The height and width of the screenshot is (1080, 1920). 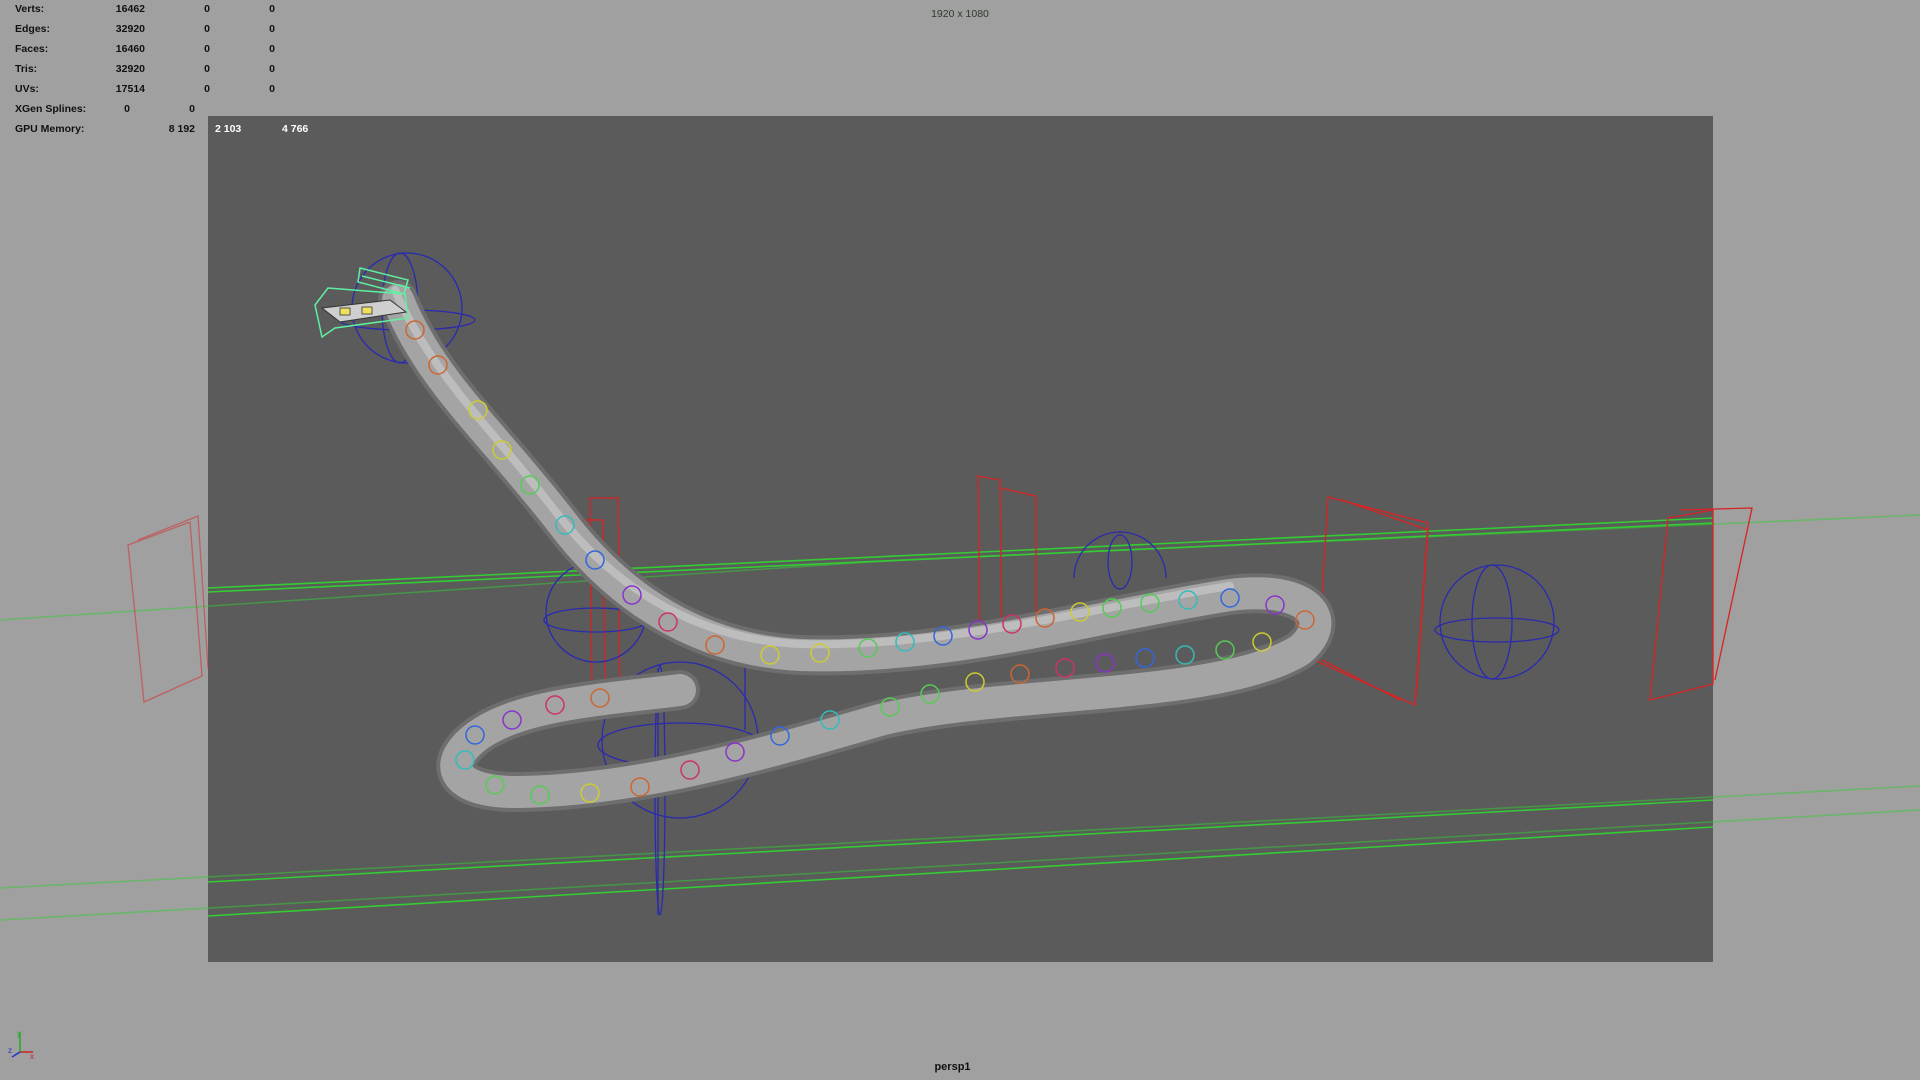 What do you see at coordinates (10, 1050) in the screenshot?
I see `axis-z-label: z` at bounding box center [10, 1050].